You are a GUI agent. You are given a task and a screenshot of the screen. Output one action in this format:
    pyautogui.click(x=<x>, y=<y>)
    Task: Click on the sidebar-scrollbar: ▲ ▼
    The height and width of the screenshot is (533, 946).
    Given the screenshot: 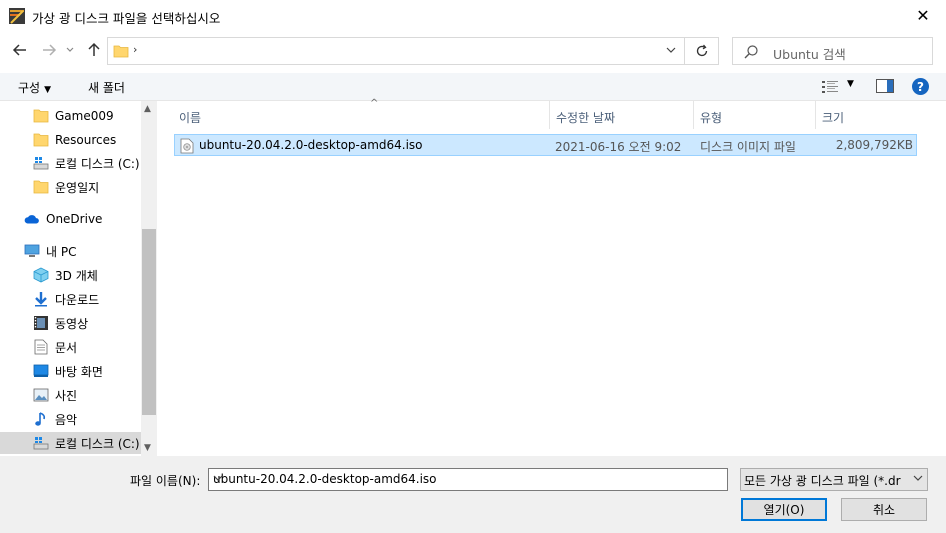 What is the action you would take?
    pyautogui.click(x=149, y=278)
    